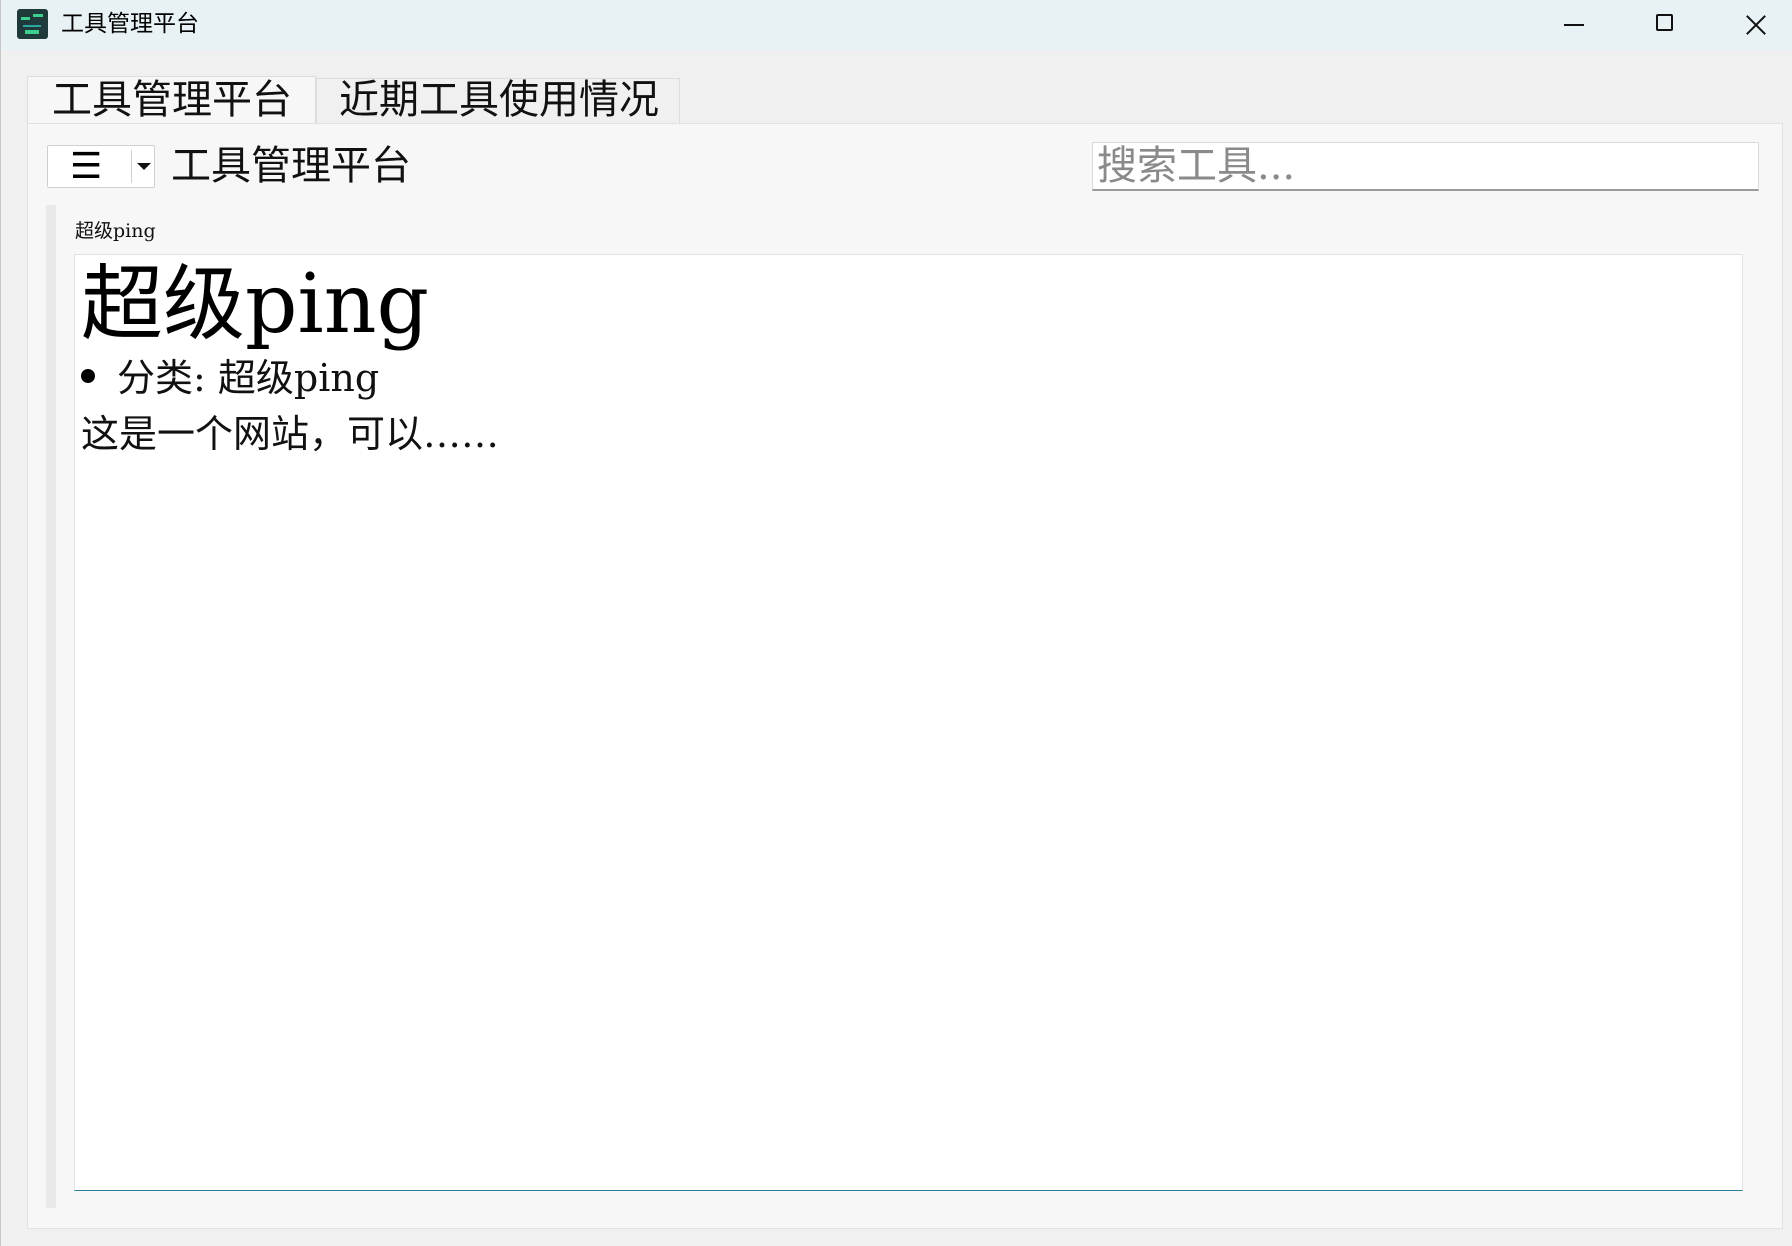  I want to click on app-logo-icon, so click(32, 24).